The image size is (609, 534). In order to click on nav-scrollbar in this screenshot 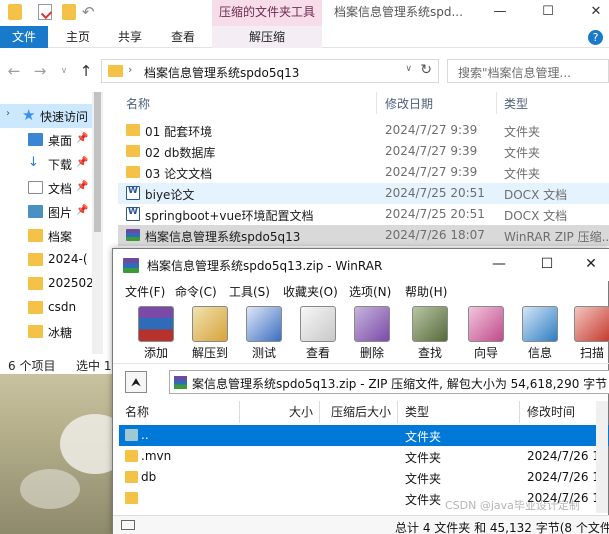, I will do `click(97, 223)`.